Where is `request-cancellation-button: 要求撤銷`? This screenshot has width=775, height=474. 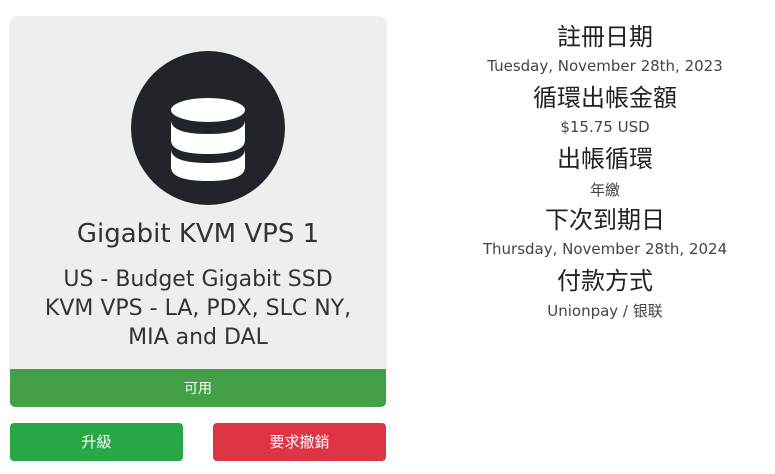 request-cancellation-button: 要求撤銷 is located at coordinates (299, 442).